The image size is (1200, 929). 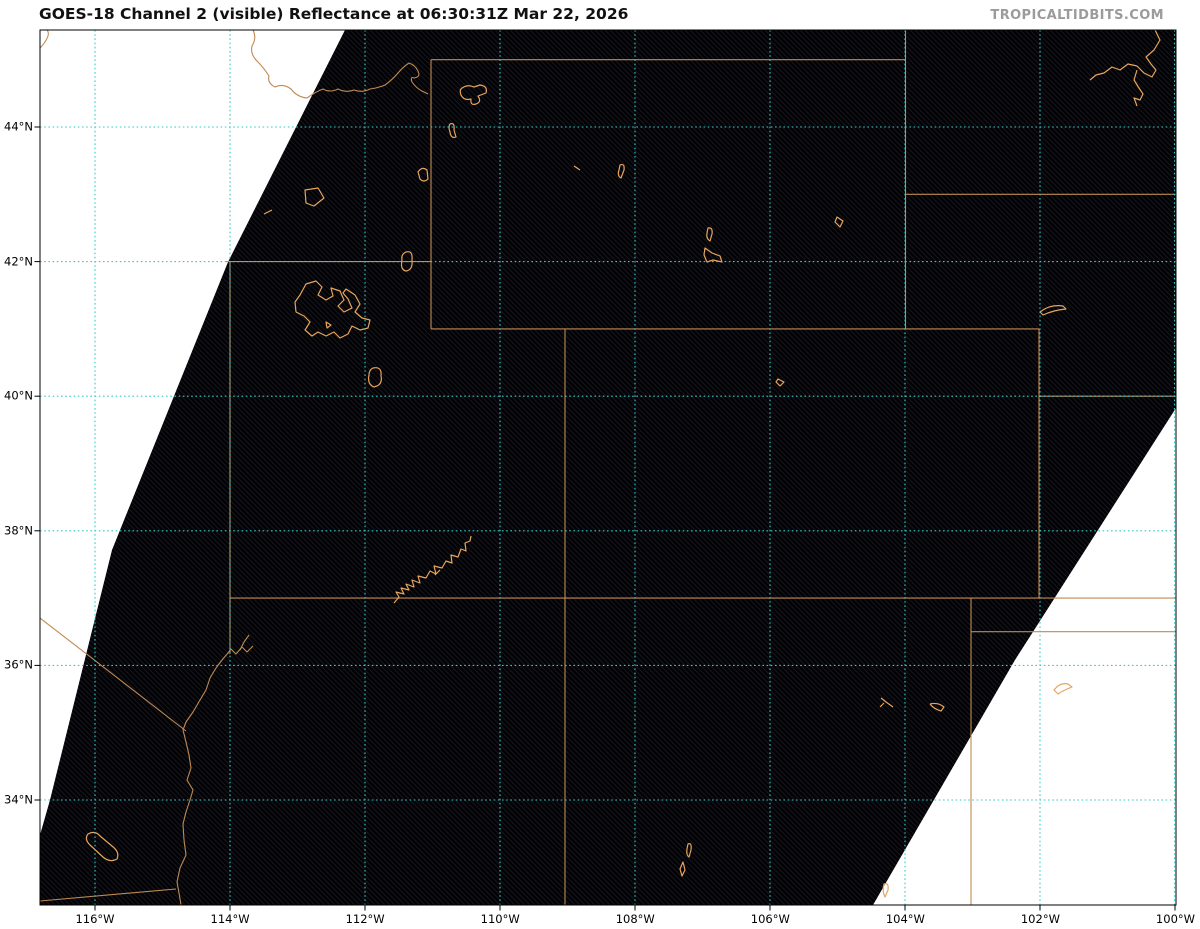 I want to click on x-tick-label: 108°W, so click(x=635, y=919).